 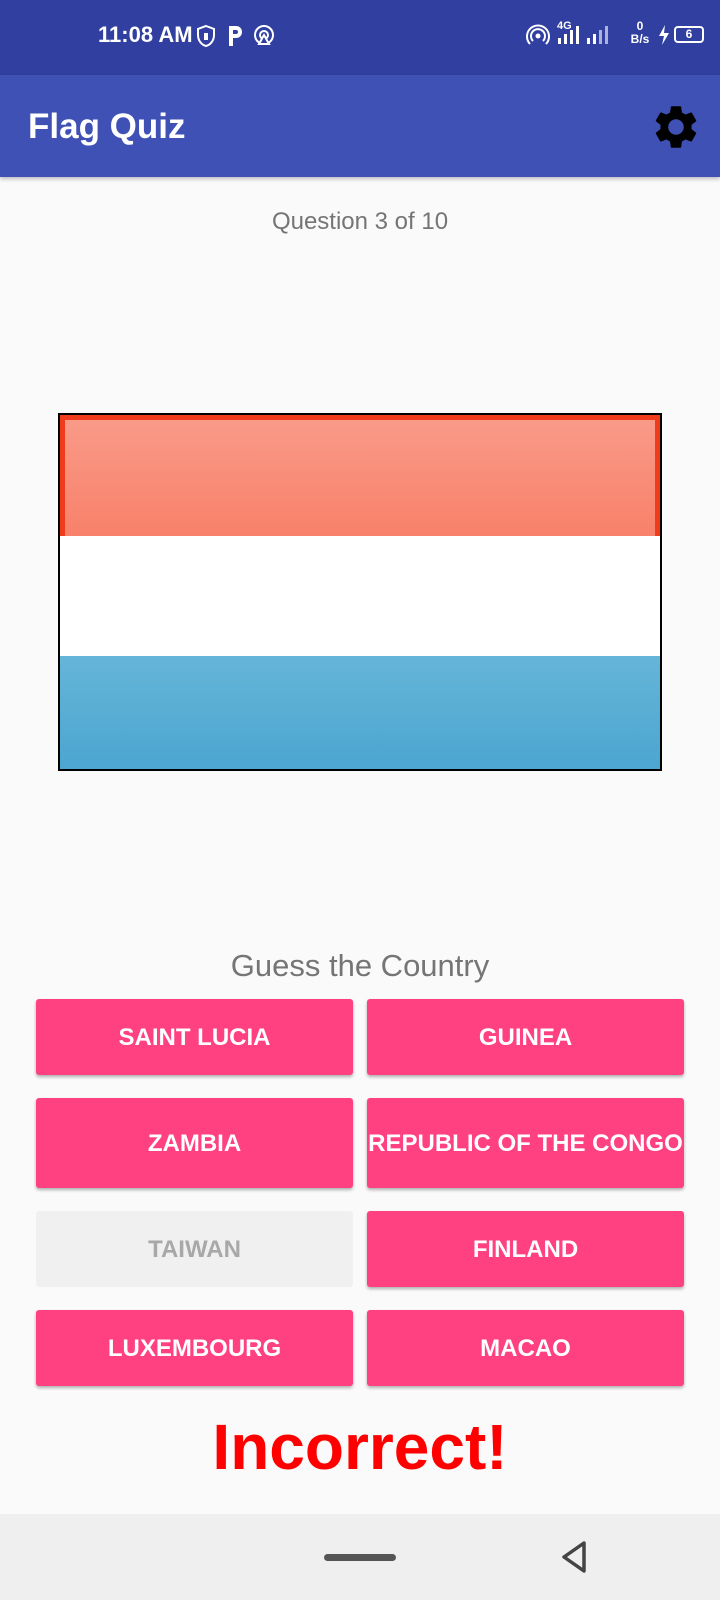 I want to click on wireless-signal-icon, so click(x=538, y=34).